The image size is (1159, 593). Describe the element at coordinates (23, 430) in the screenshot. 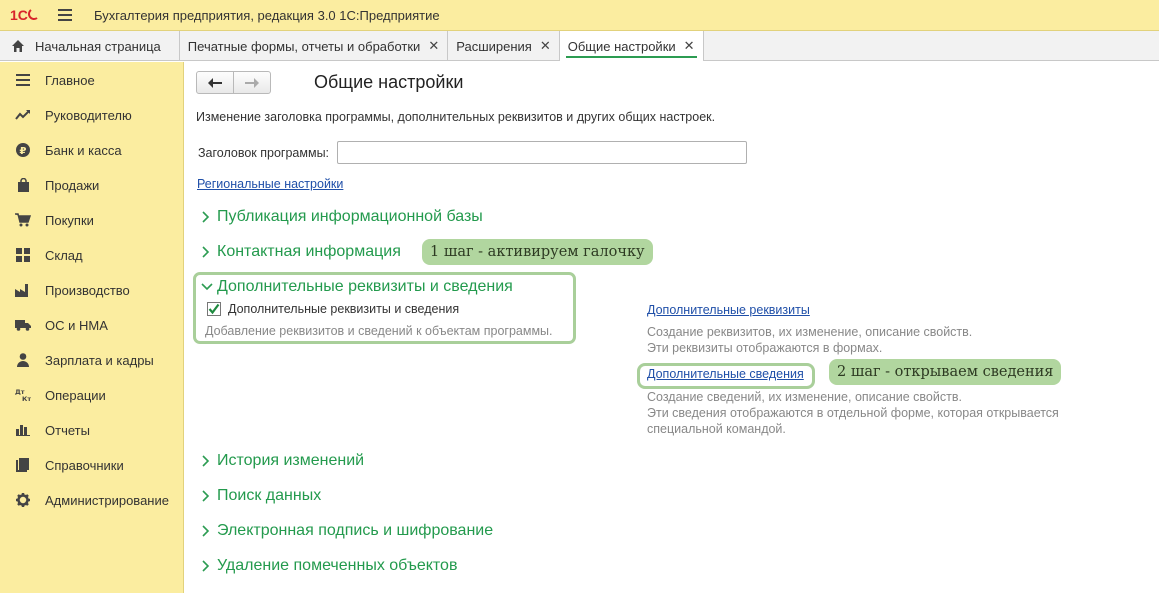

I see `bar-chart-icon` at that location.